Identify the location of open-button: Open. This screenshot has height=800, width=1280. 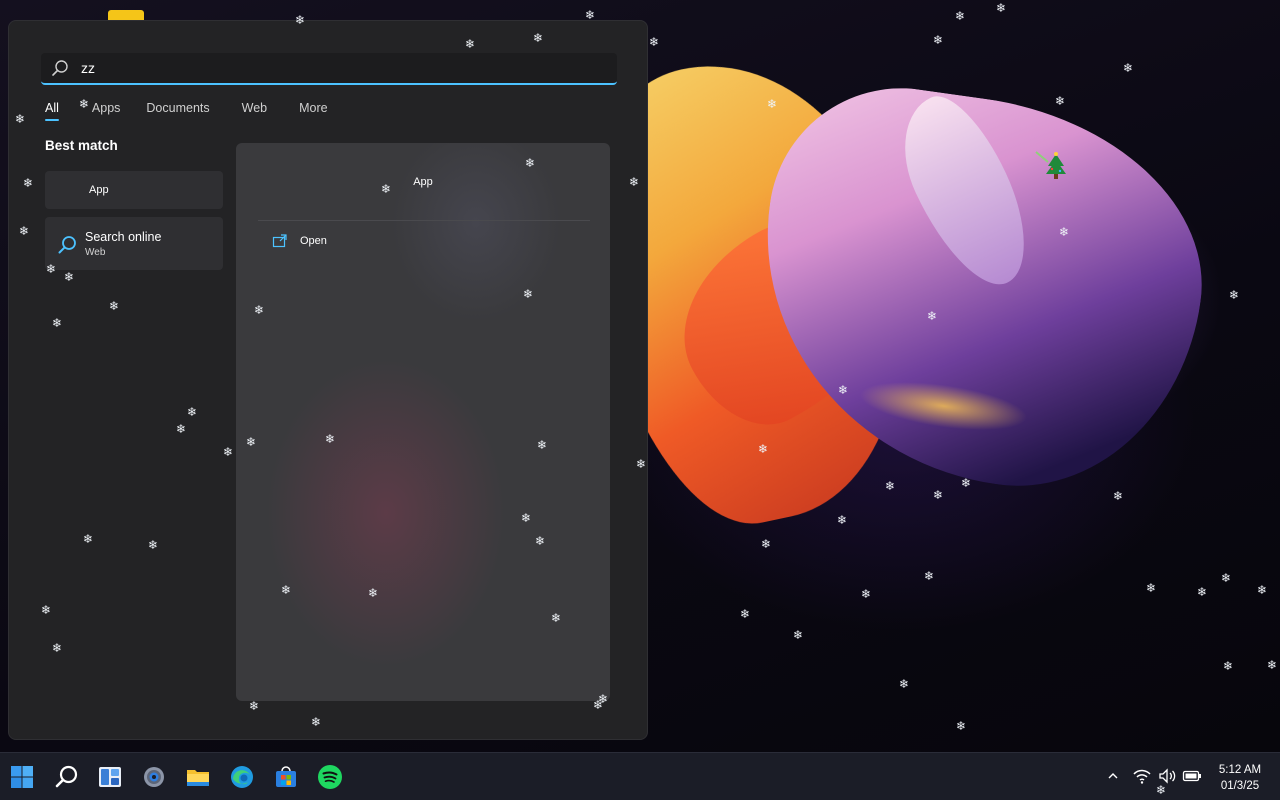
(299, 241).